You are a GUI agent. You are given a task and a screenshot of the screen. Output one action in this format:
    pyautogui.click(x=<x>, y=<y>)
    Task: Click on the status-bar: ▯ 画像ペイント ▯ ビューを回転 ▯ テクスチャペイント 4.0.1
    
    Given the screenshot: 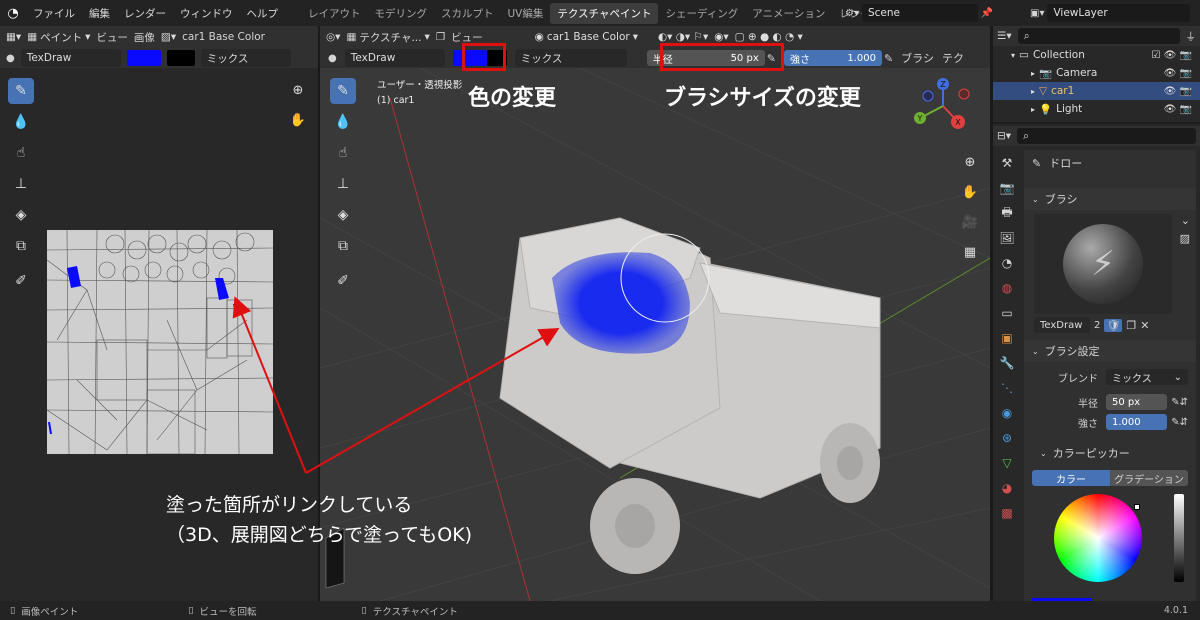 What is the action you would take?
    pyautogui.click(x=600, y=610)
    